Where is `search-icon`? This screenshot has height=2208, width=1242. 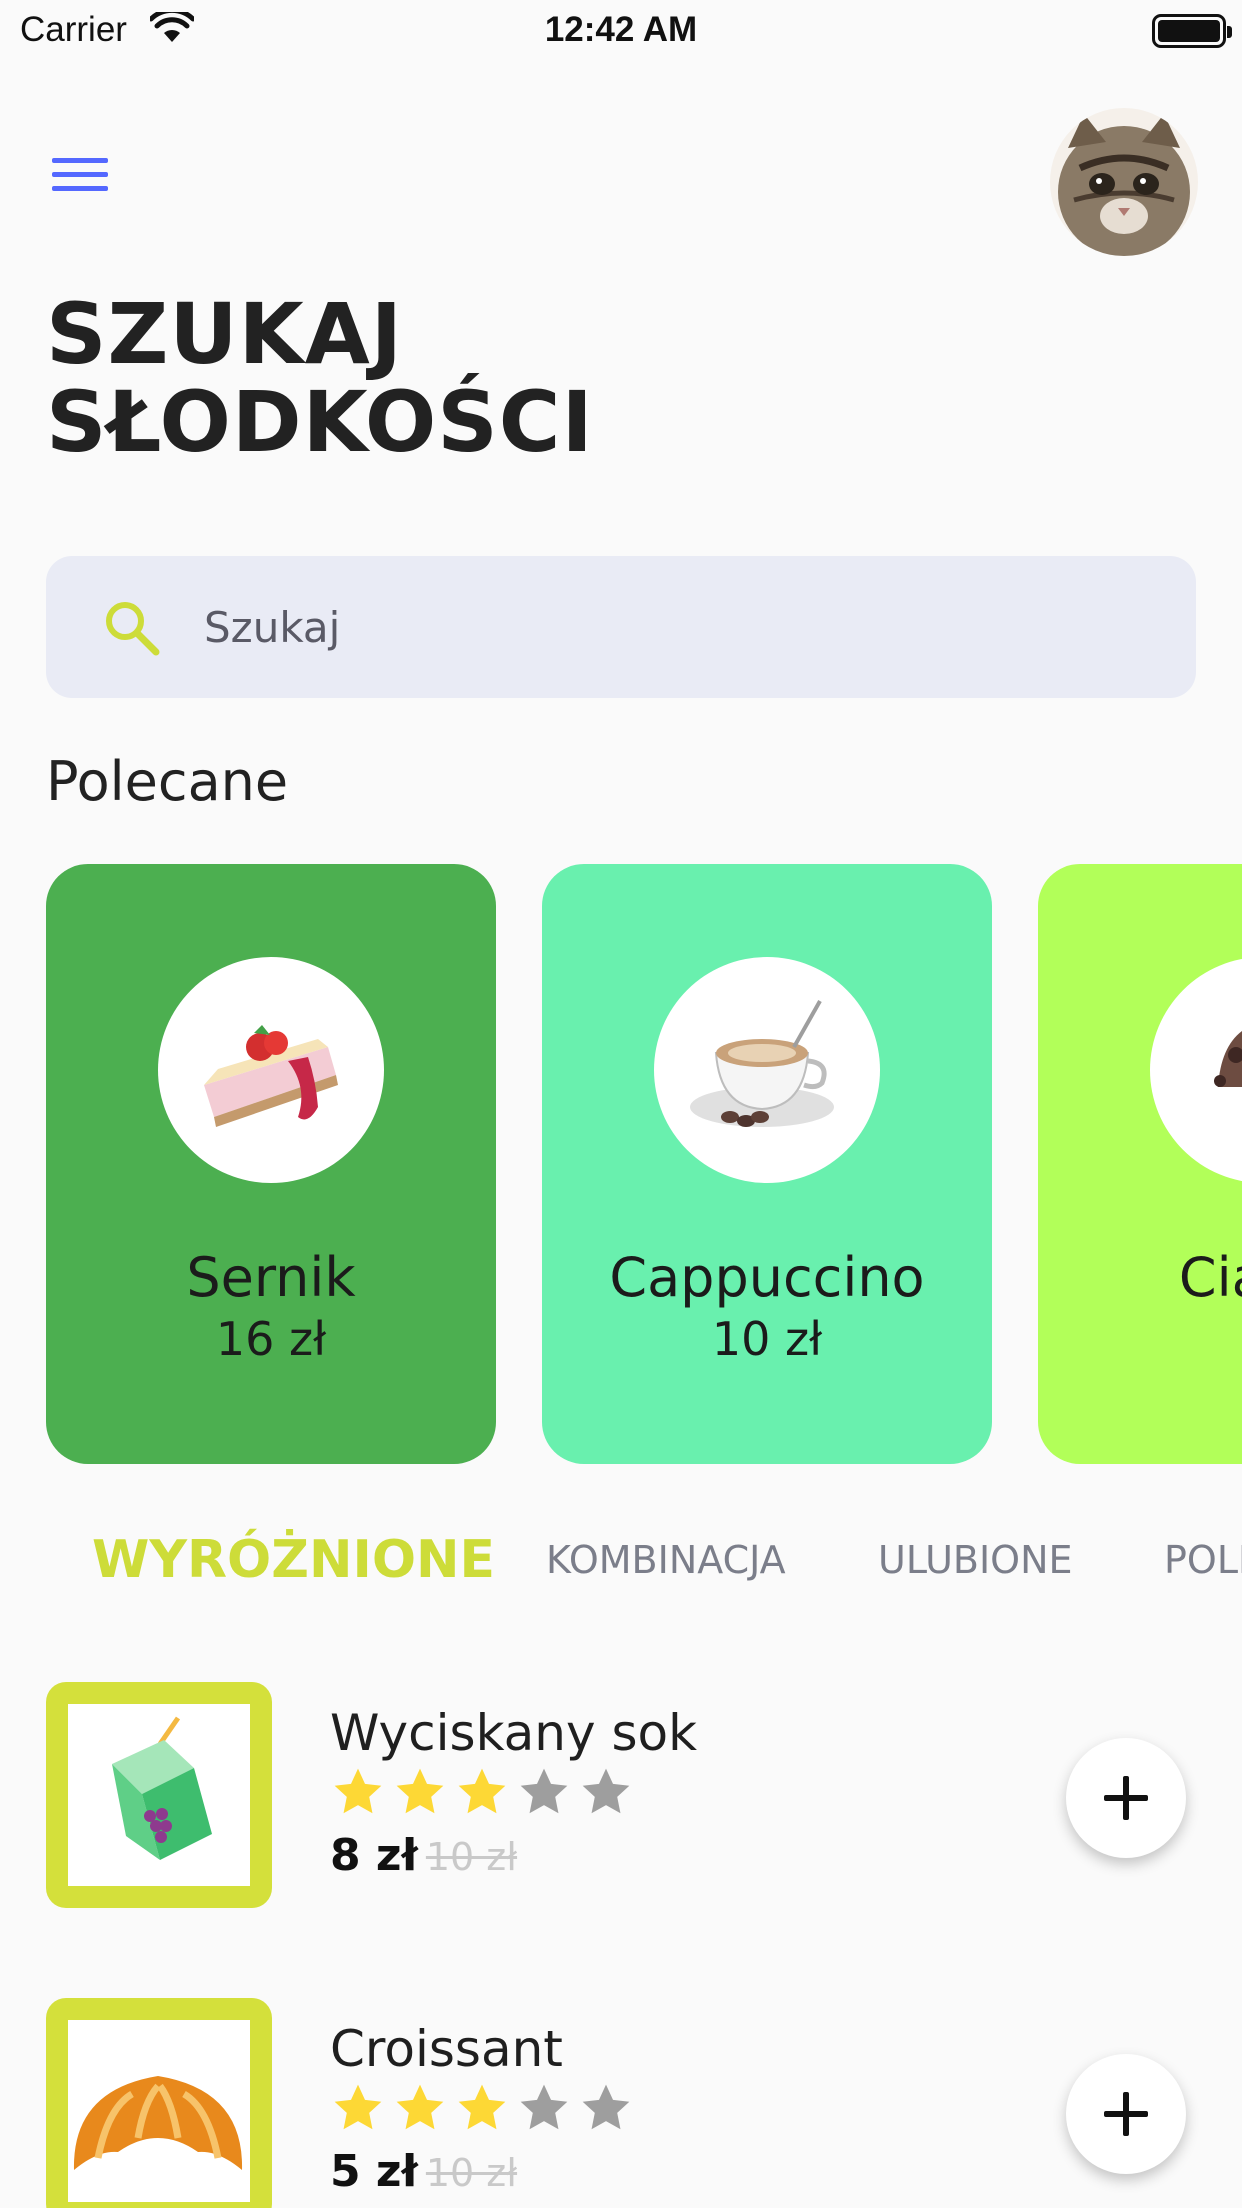
search-icon is located at coordinates (132, 628).